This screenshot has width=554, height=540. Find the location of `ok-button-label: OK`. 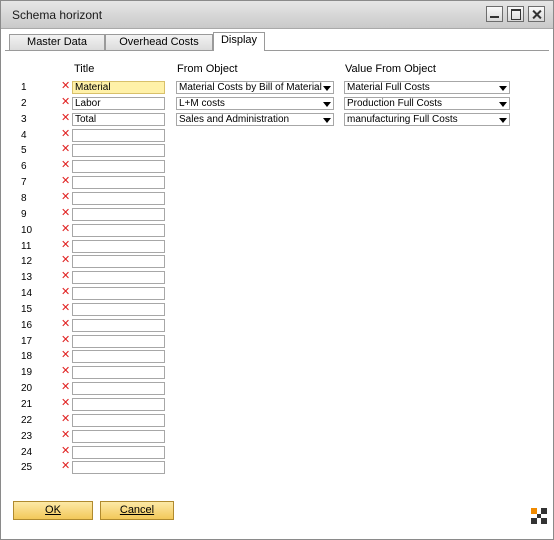

ok-button-label: OK is located at coordinates (53, 510).